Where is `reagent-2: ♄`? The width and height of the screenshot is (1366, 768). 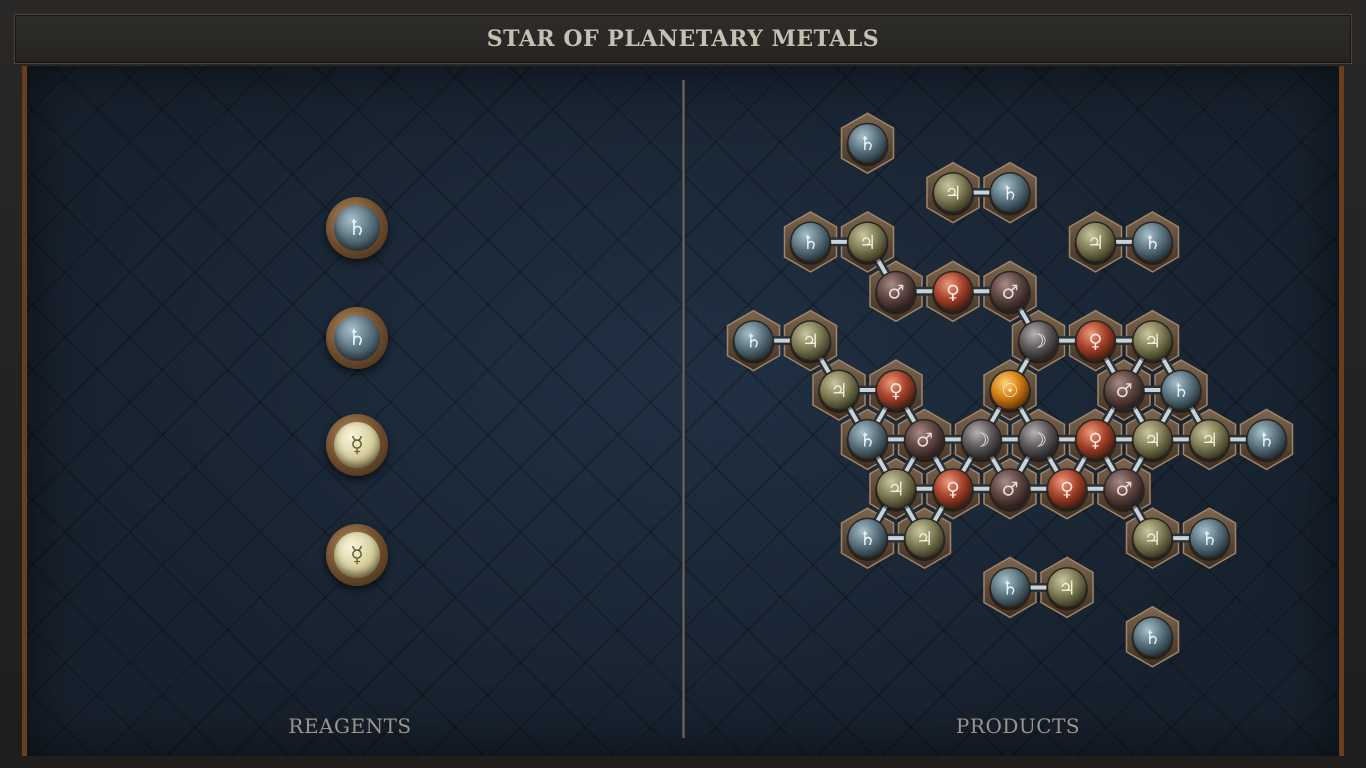
reagent-2: ♄ is located at coordinates (357, 338).